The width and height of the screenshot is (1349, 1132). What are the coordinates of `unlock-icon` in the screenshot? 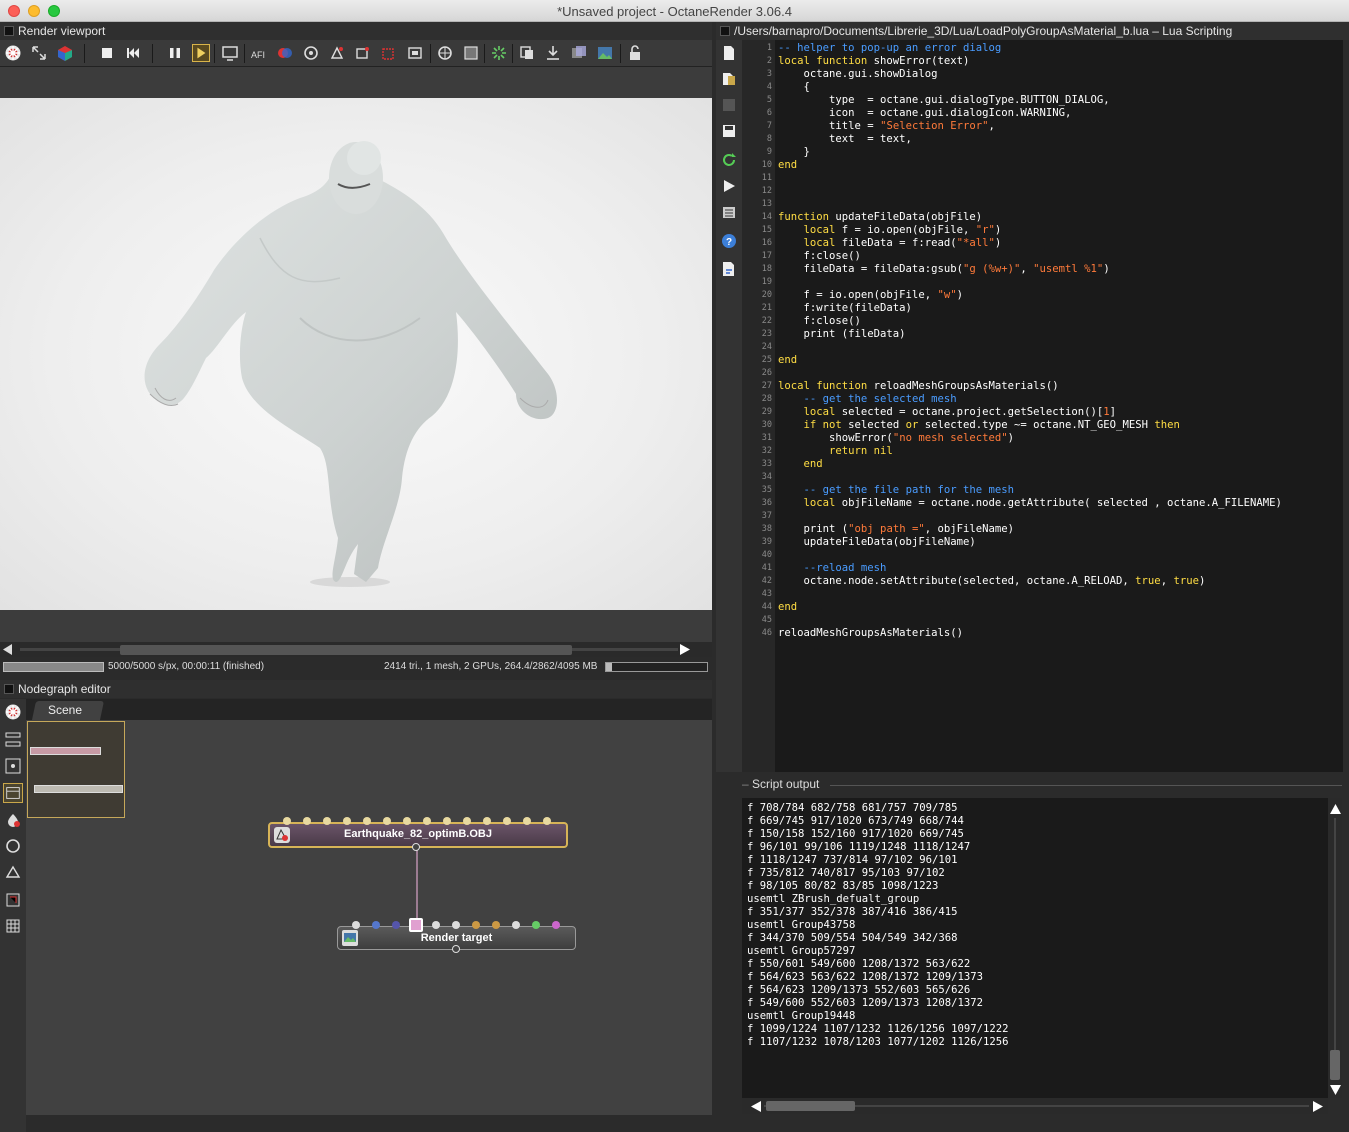 It's located at (635, 53).